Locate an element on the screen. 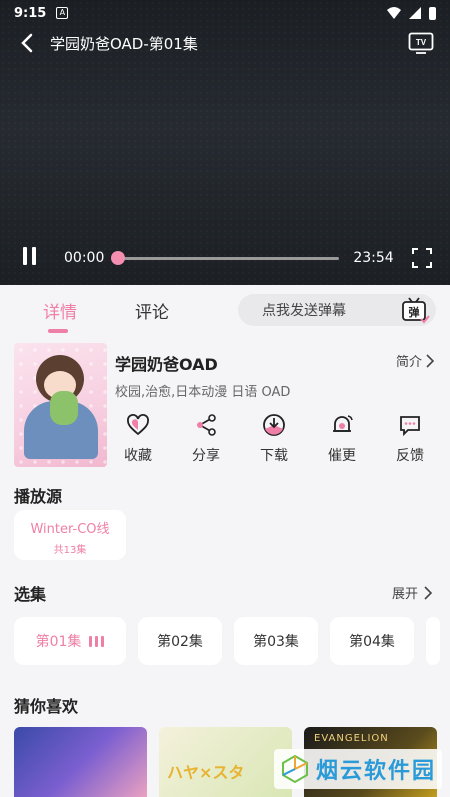 The width and height of the screenshot is (450, 797). expand-label: 展开 is located at coordinates (404, 594).